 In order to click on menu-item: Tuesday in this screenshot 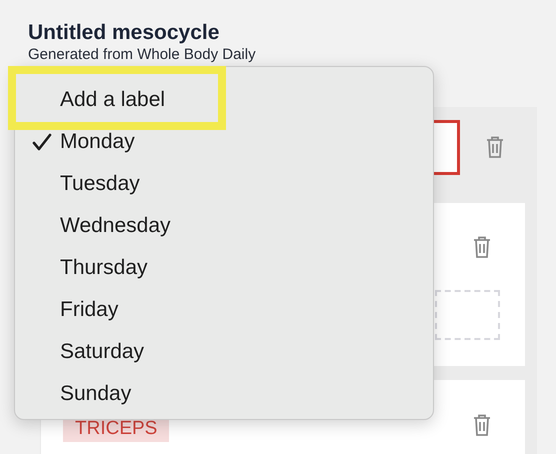, I will do `click(100, 184)`.